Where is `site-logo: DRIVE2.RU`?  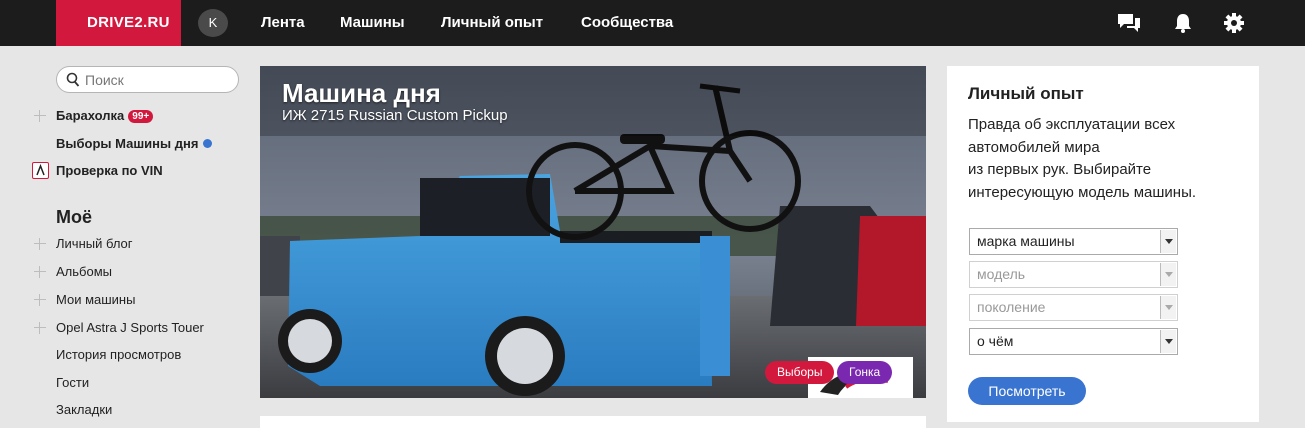
site-logo: DRIVE2.RU is located at coordinates (118, 23).